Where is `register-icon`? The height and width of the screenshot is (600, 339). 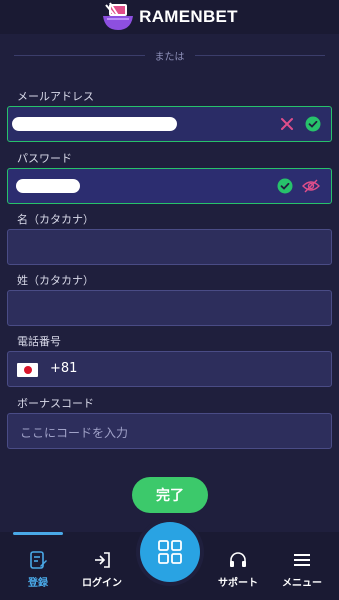 register-icon is located at coordinates (38, 560).